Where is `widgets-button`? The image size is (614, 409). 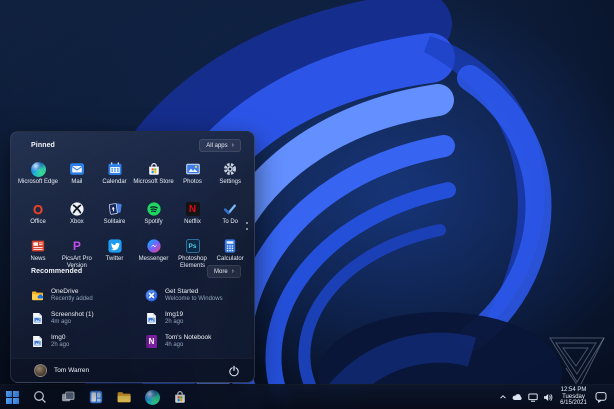 widgets-button is located at coordinates (96, 397).